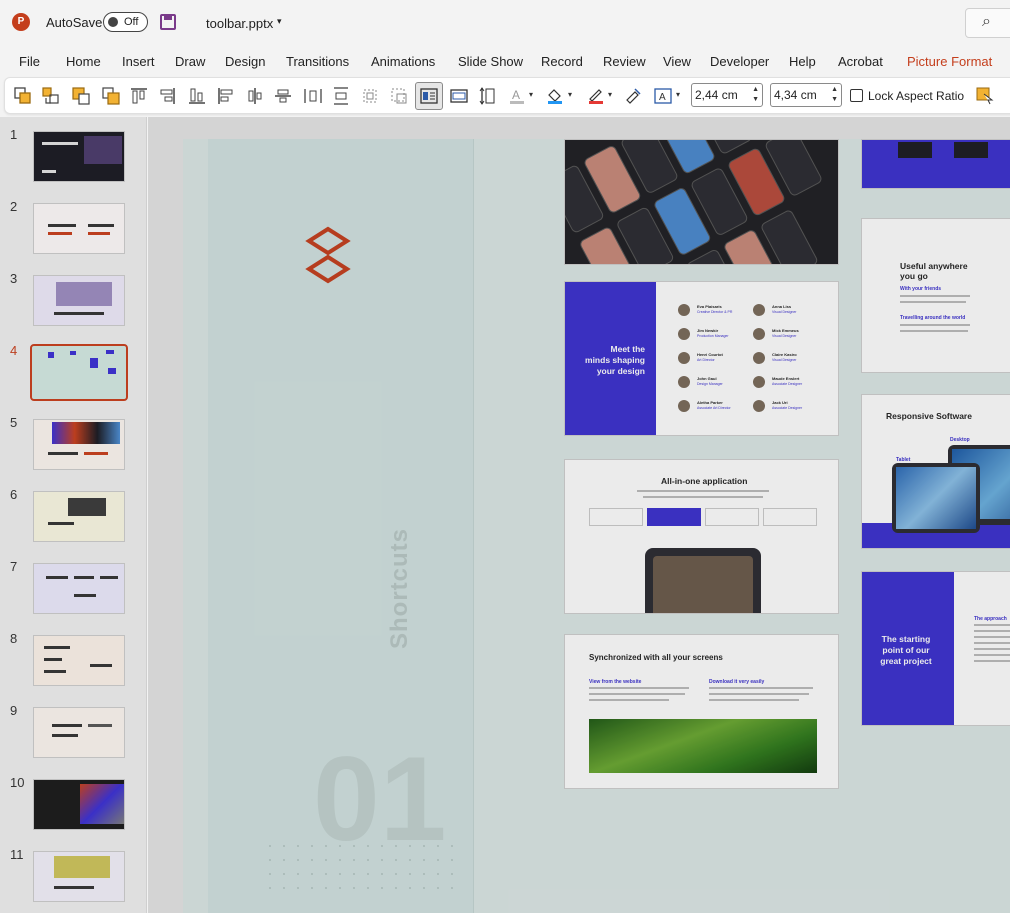 This screenshot has width=1010, height=913. I want to click on tab-developer: Developer, so click(739, 61).